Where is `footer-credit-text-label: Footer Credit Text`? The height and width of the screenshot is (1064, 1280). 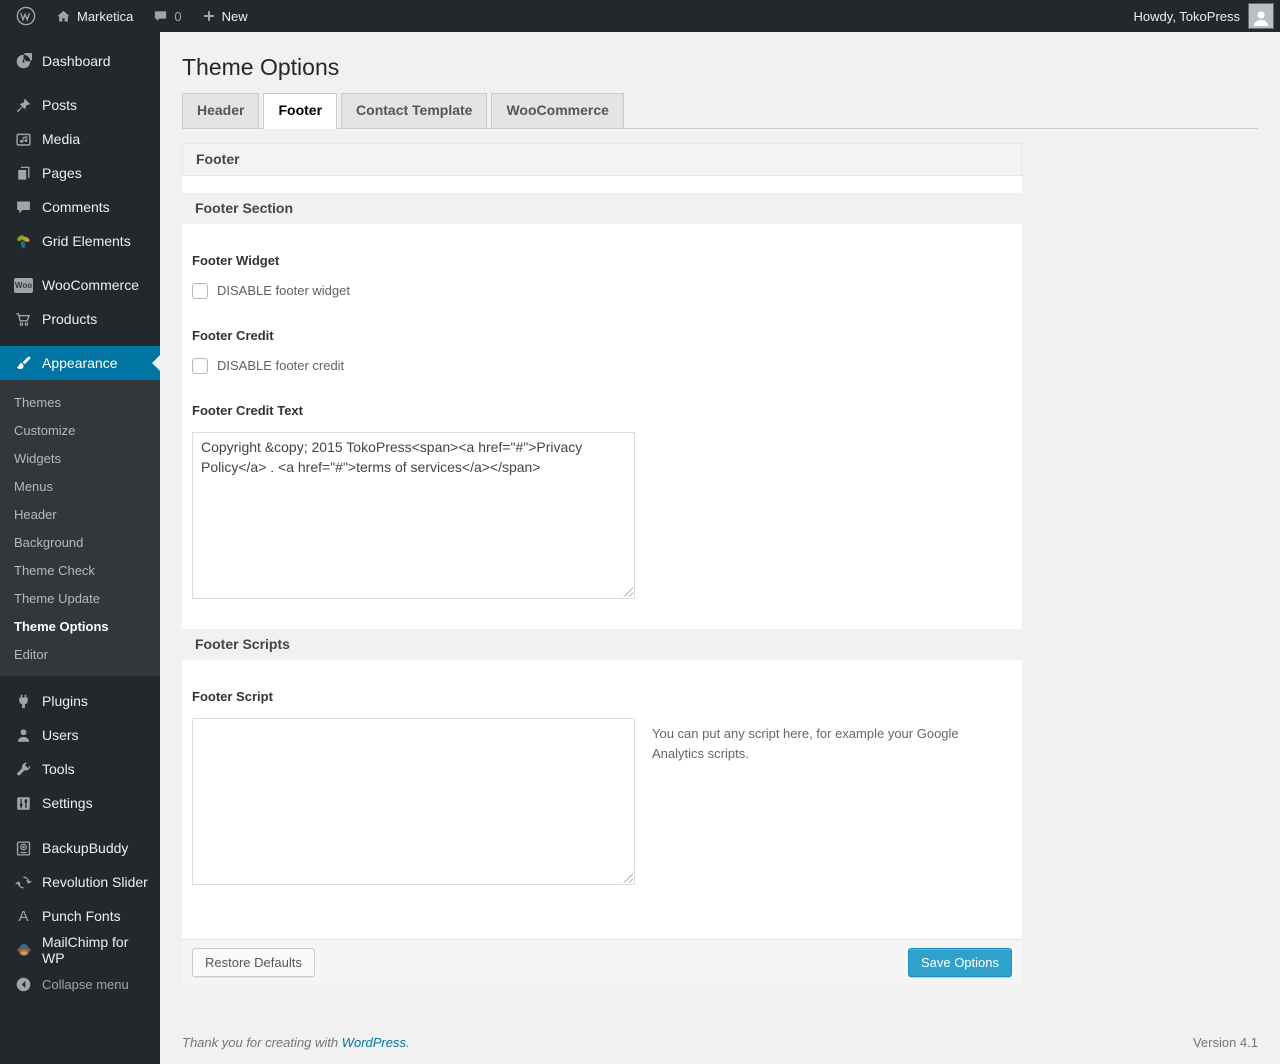 footer-credit-text-label: Footer Credit Text is located at coordinates (247, 410).